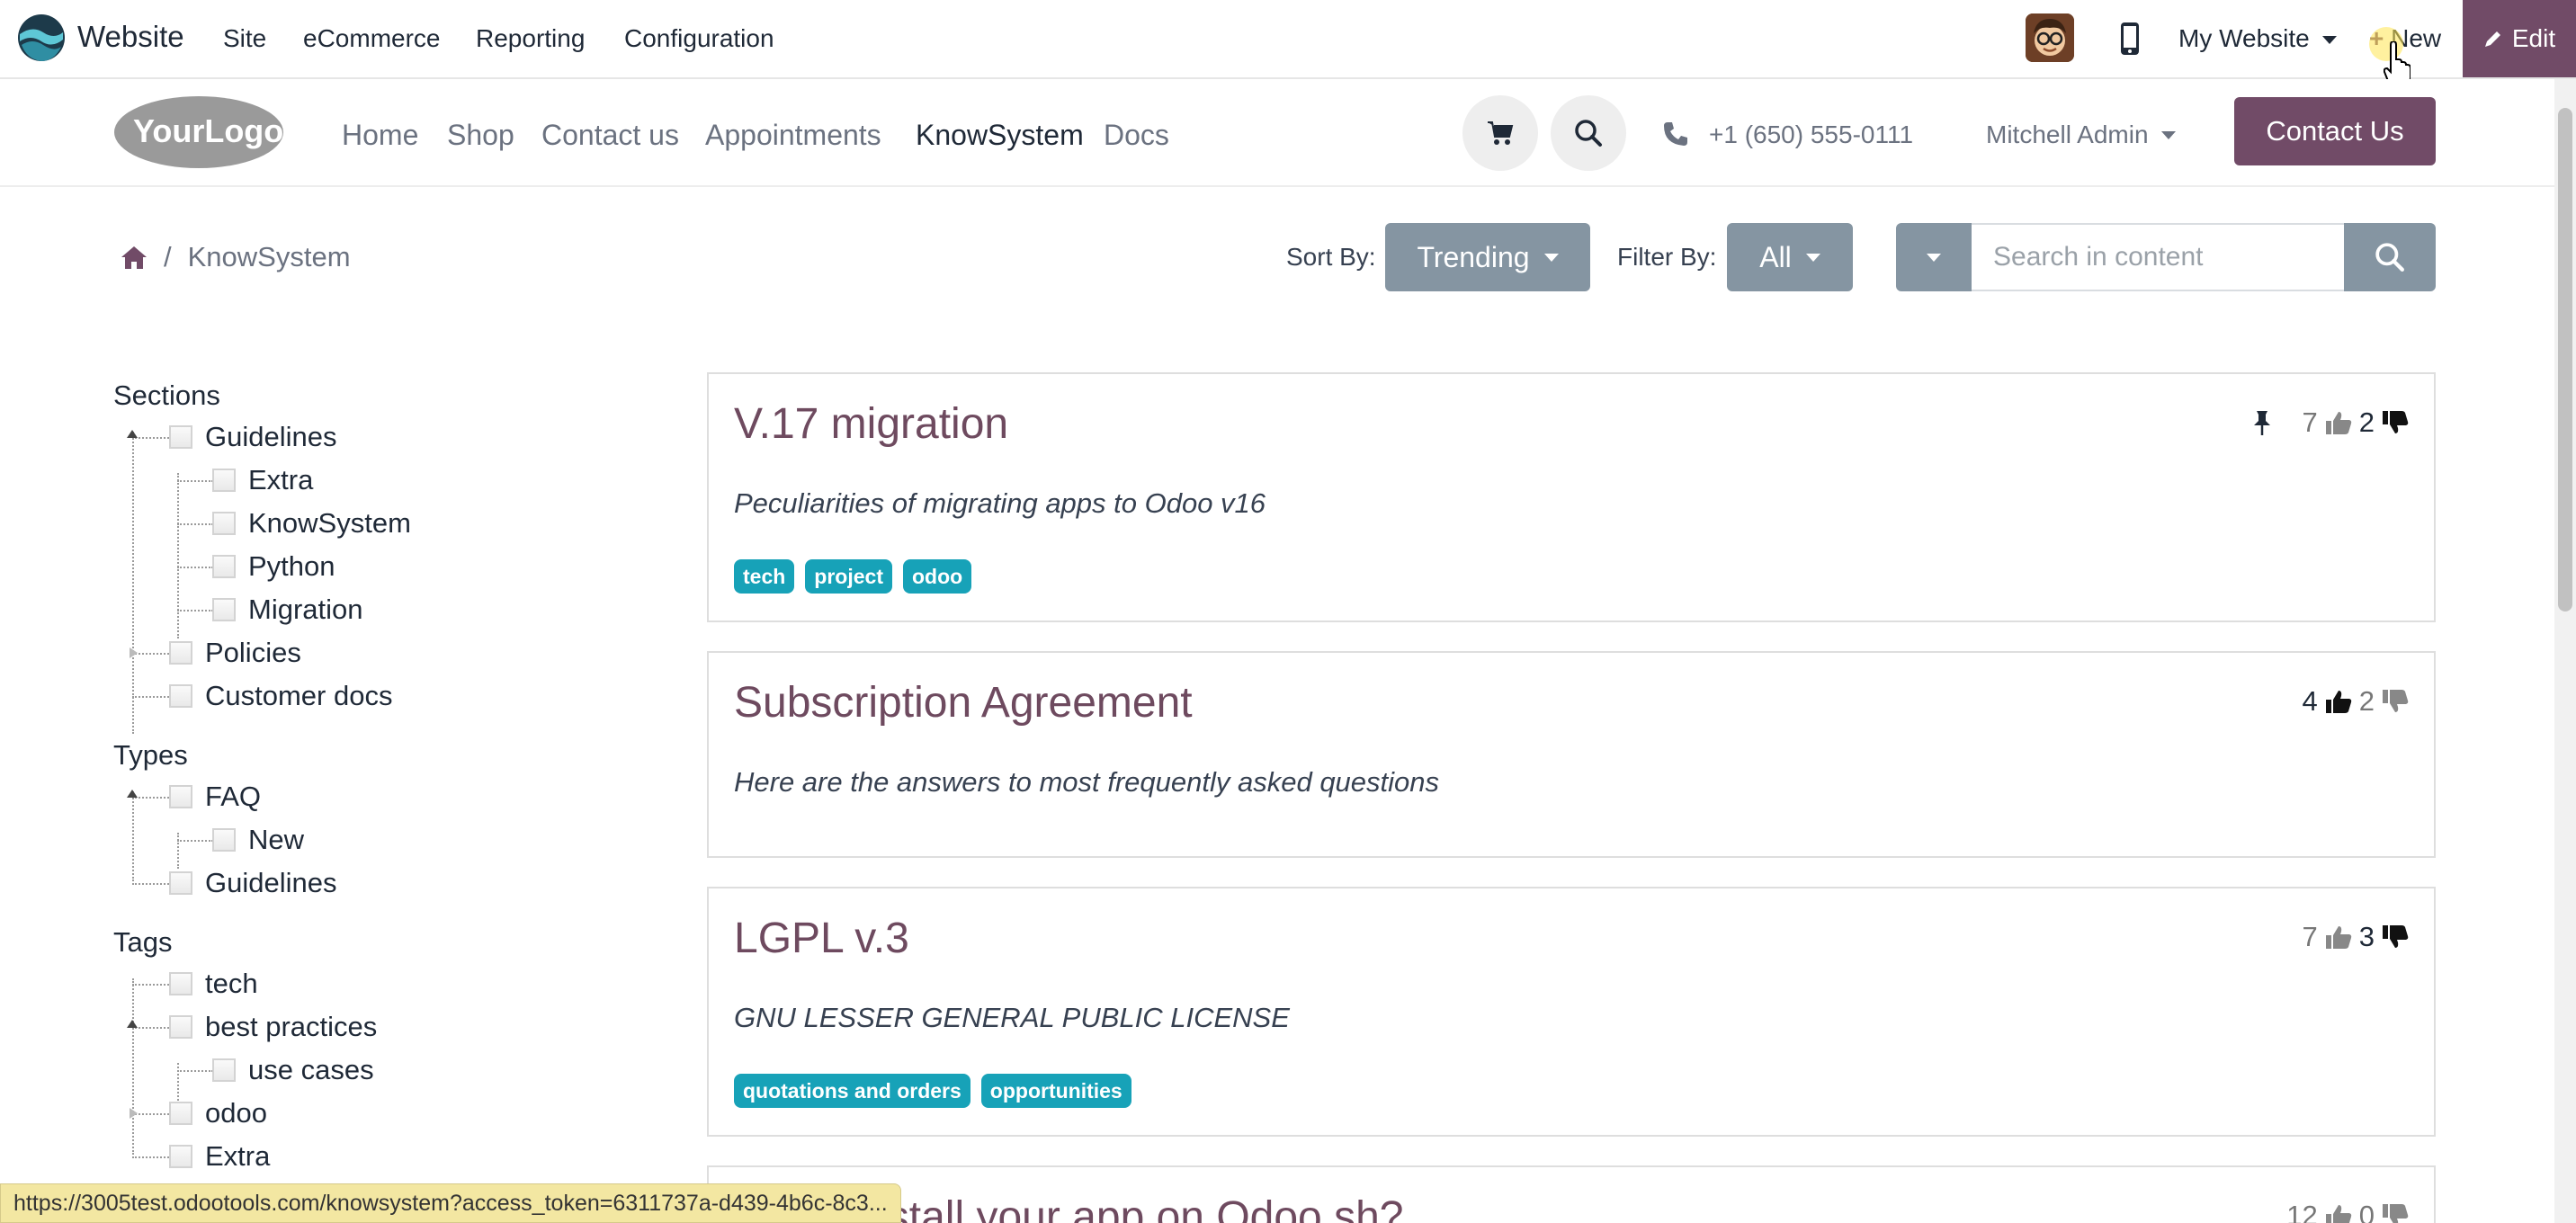 This screenshot has width=2576, height=1223. Describe the element at coordinates (2565, 360) in the screenshot. I see `scrollbar-thumb` at that location.